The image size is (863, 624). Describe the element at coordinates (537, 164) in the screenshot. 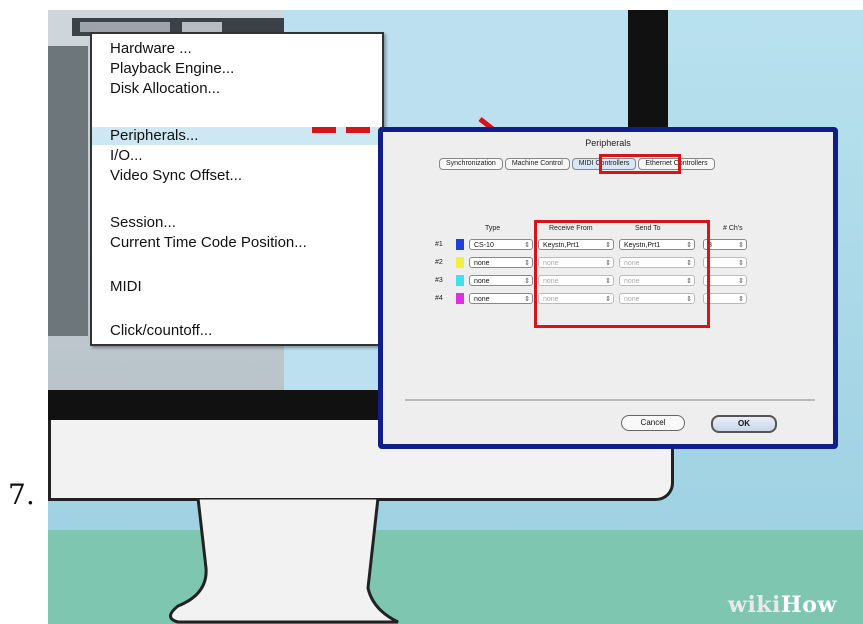

I see `tab-machine-control: Machine Control` at that location.